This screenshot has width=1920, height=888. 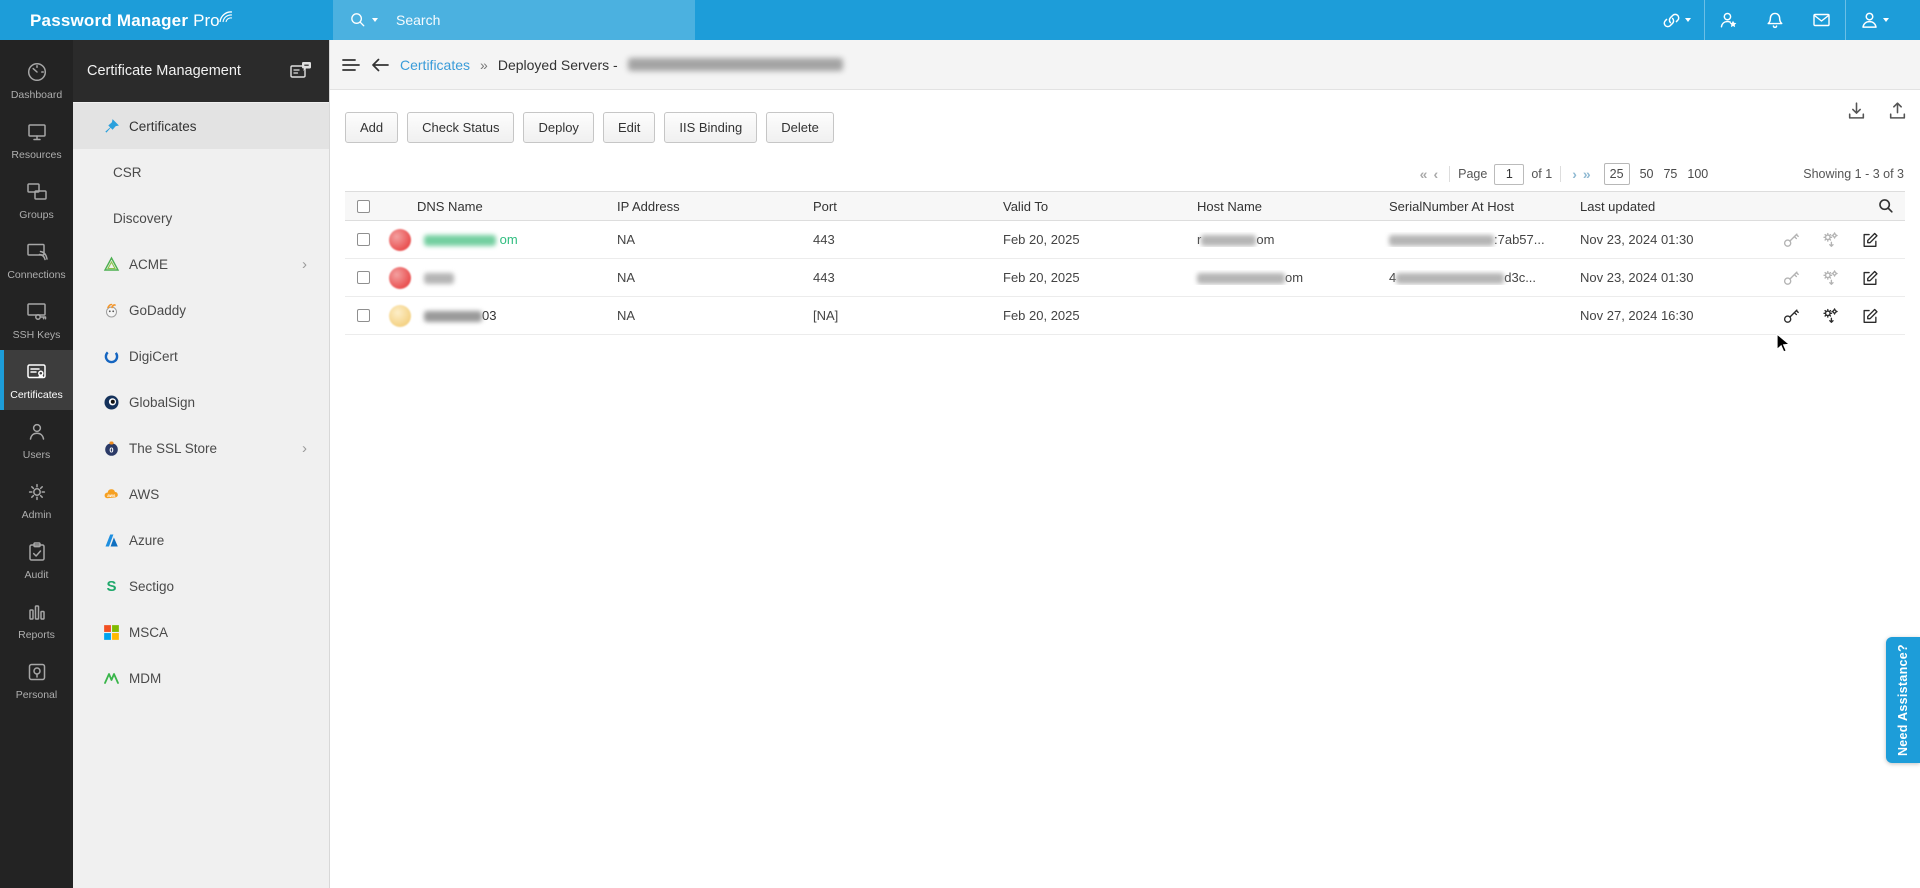 What do you see at coordinates (36, 680) in the screenshot?
I see `rail-item-personal: Personal` at bounding box center [36, 680].